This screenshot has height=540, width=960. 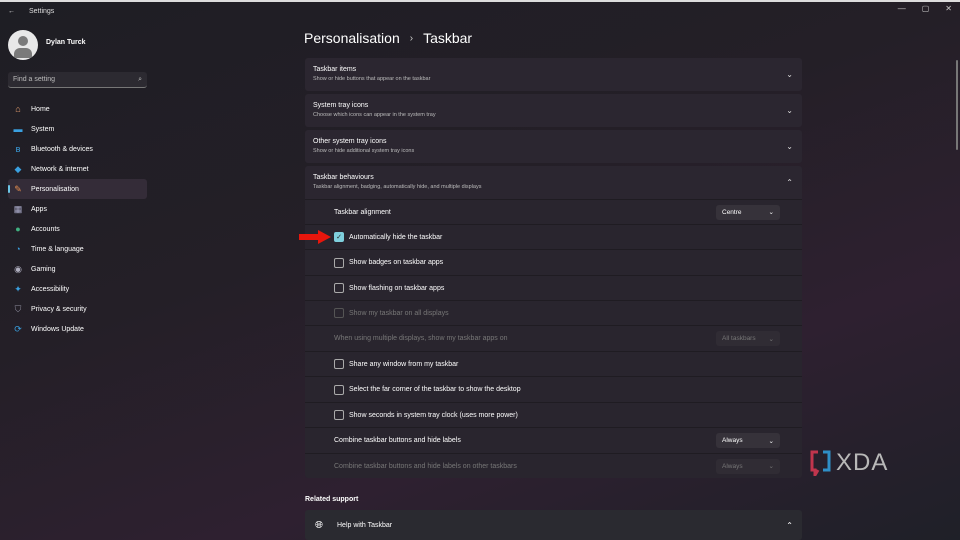 What do you see at coordinates (397, 288) in the screenshot?
I see `checkbox-label: Show flashing on taskbar apps` at bounding box center [397, 288].